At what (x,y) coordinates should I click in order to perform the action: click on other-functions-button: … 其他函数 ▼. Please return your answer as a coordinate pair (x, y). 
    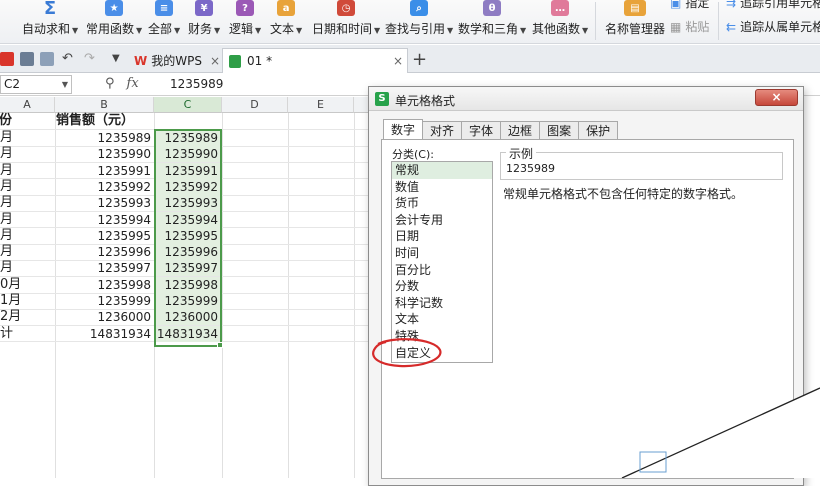
    Looking at the image, I should click on (560, 22).